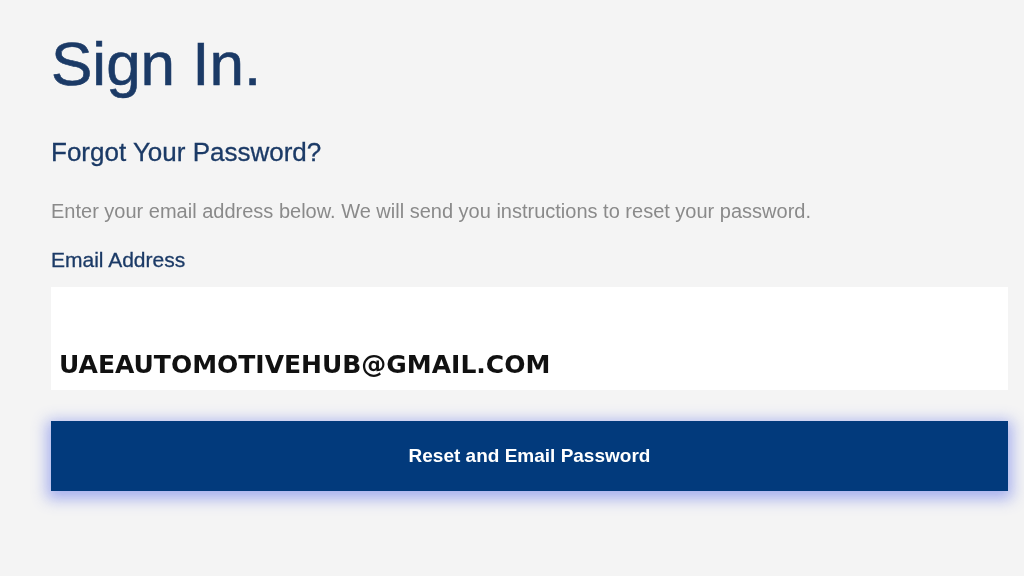  Describe the element at coordinates (118, 260) in the screenshot. I see `field-label: Email Address` at that location.